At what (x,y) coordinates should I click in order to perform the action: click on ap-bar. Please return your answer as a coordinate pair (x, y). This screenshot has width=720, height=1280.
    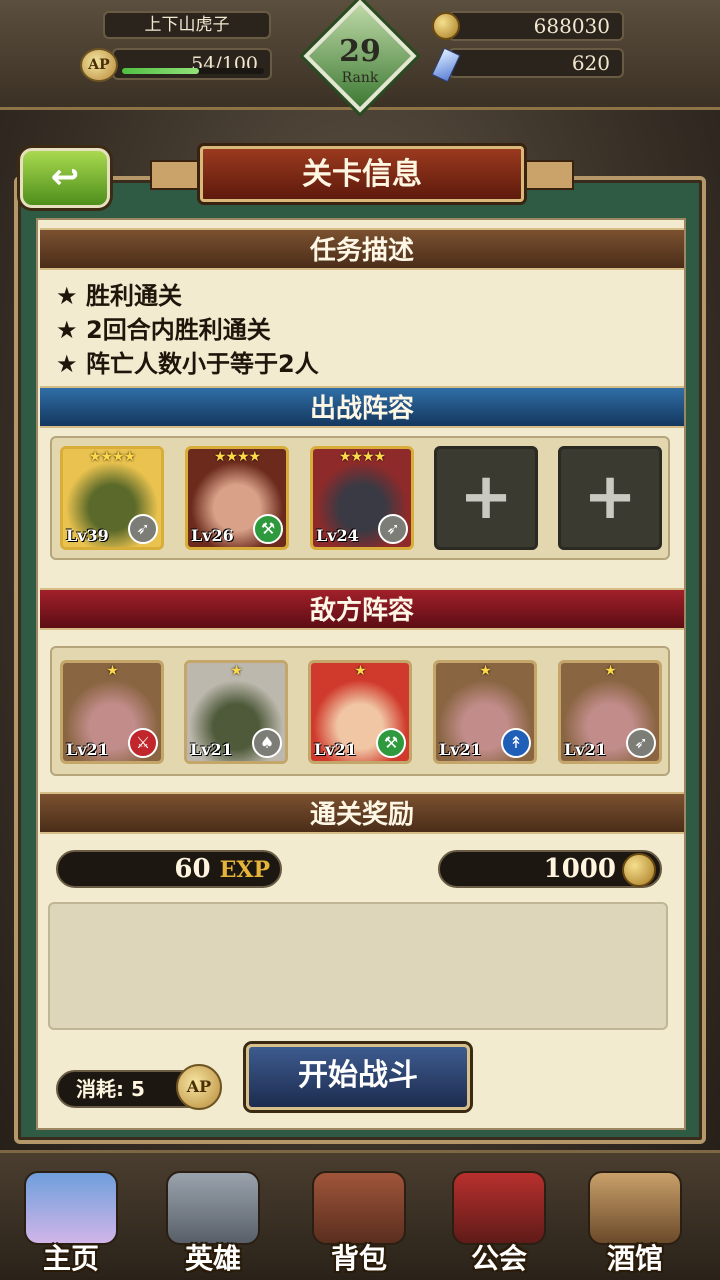
    Looking at the image, I should click on (193, 71).